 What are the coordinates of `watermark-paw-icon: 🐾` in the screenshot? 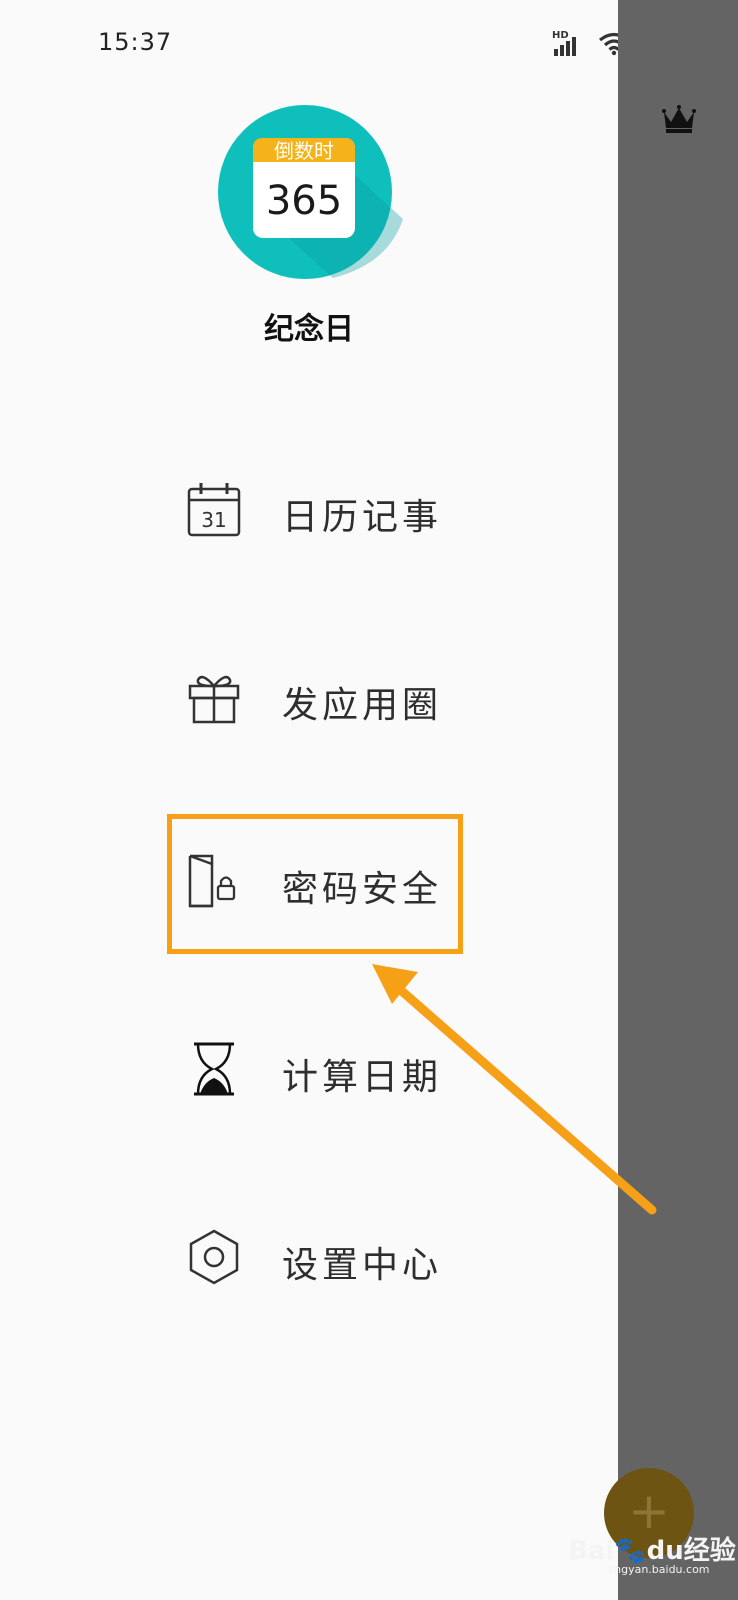 It's located at (630, 1551).